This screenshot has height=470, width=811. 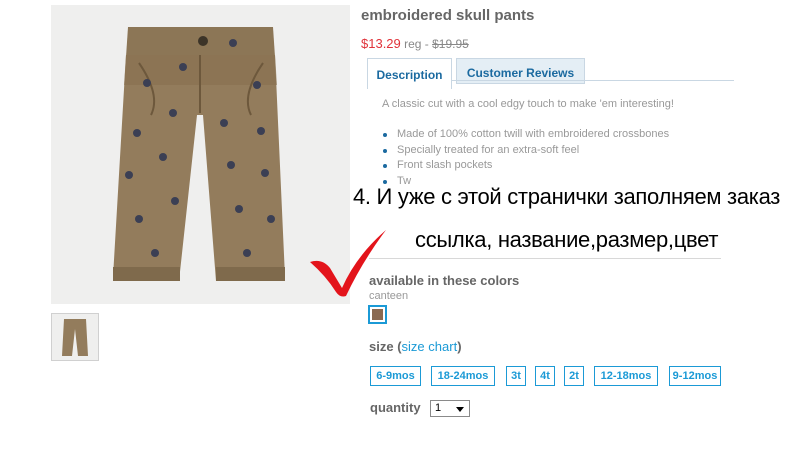 What do you see at coordinates (460, 409) in the screenshot?
I see `chevron-down-icon` at bounding box center [460, 409].